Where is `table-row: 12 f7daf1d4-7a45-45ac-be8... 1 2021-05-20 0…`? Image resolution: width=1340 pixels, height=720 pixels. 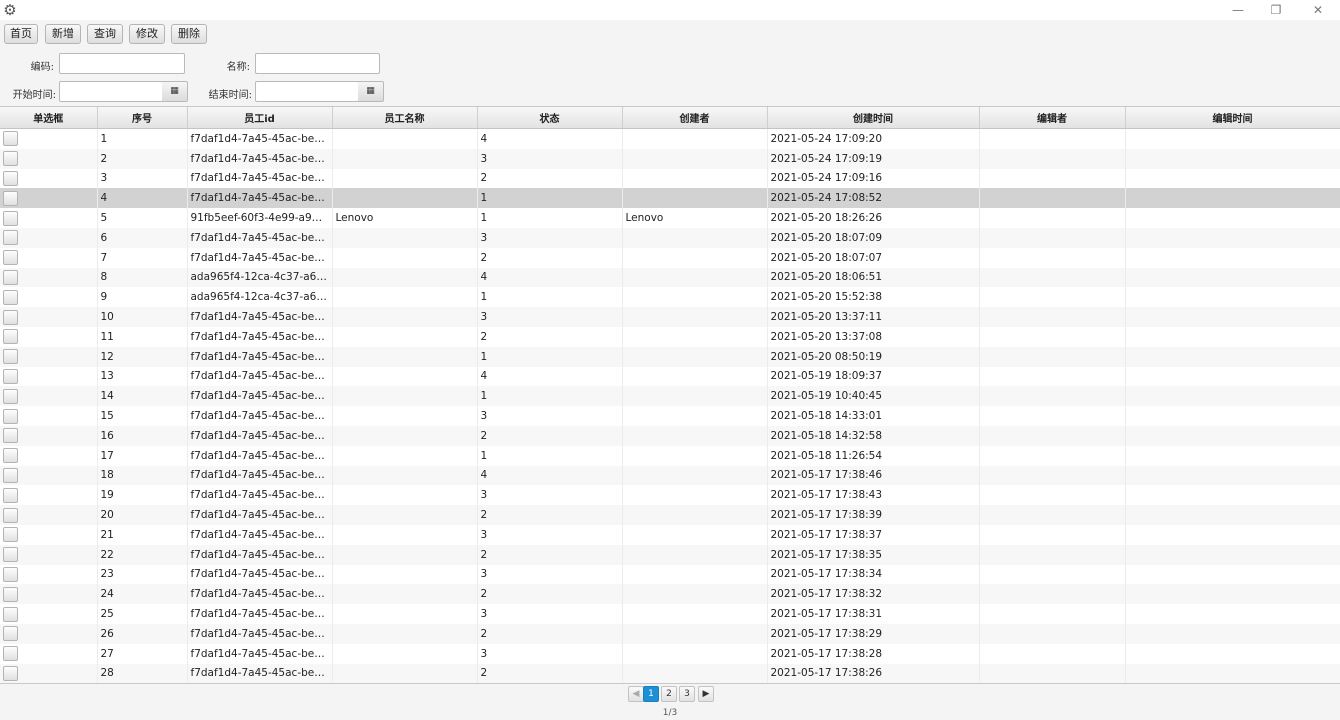 table-row: 12 f7daf1d4-7a45-45ac-be8... 1 2021-05-20 0… is located at coordinates (670, 356).